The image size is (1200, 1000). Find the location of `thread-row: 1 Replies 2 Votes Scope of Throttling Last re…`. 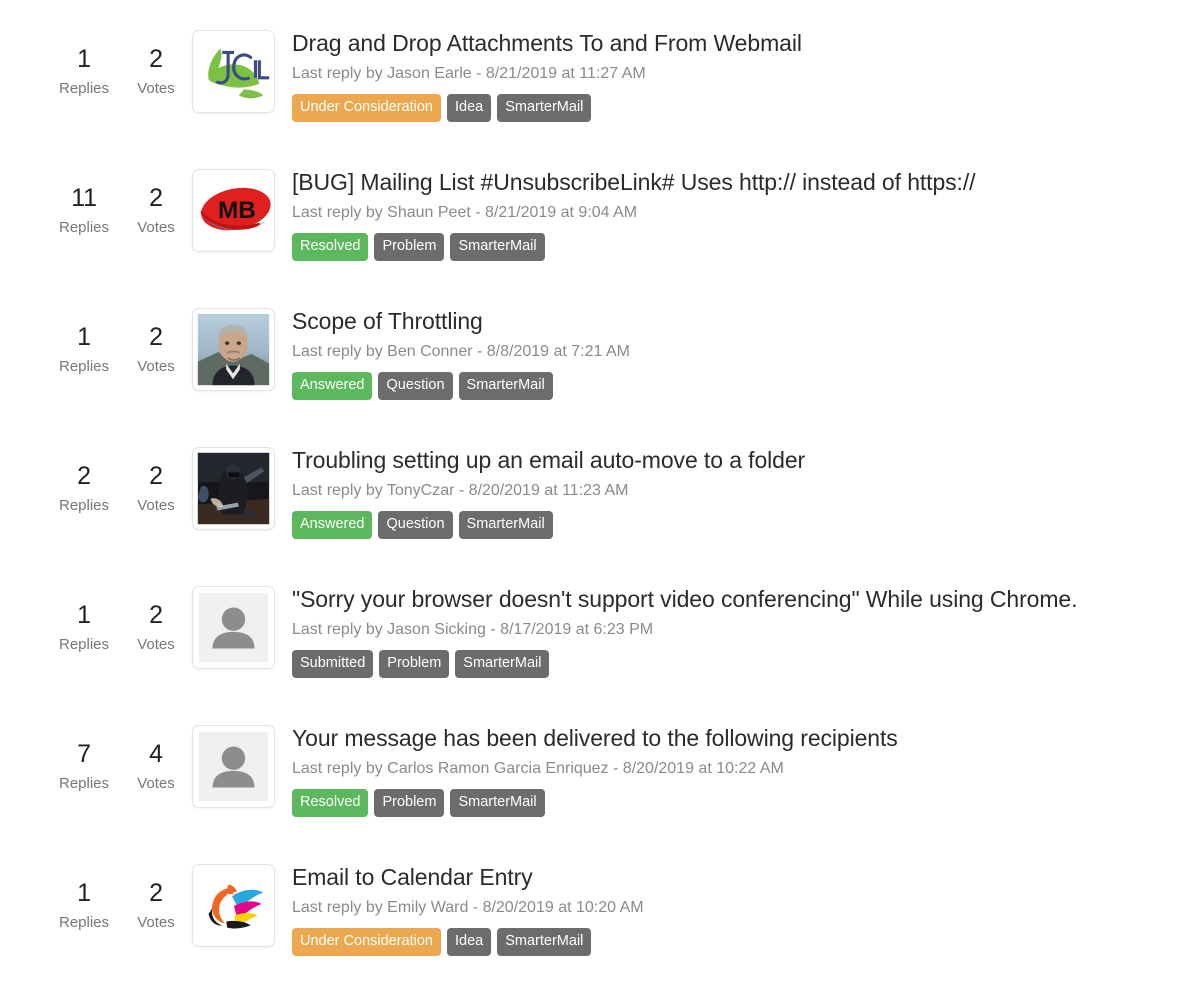

thread-row: 1 Replies 2 Votes Scope of Throttling Last re… is located at coordinates (600, 369).